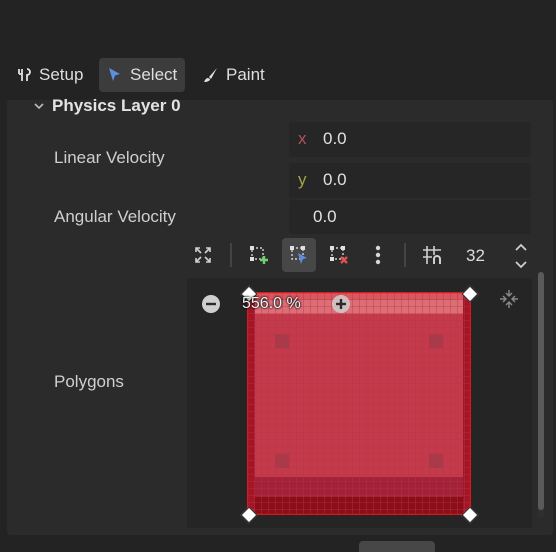  I want to click on center-view-button, so click(509, 299).